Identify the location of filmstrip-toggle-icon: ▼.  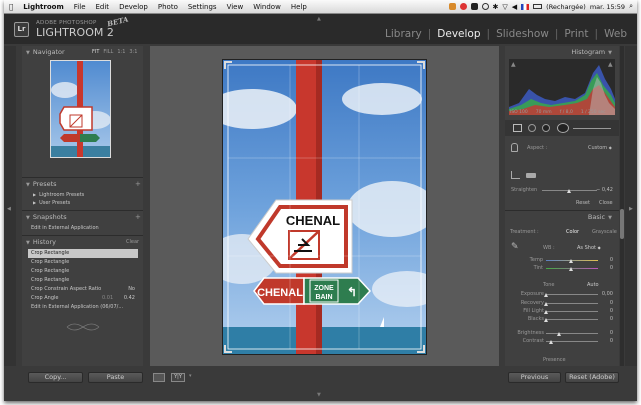
(319, 395).